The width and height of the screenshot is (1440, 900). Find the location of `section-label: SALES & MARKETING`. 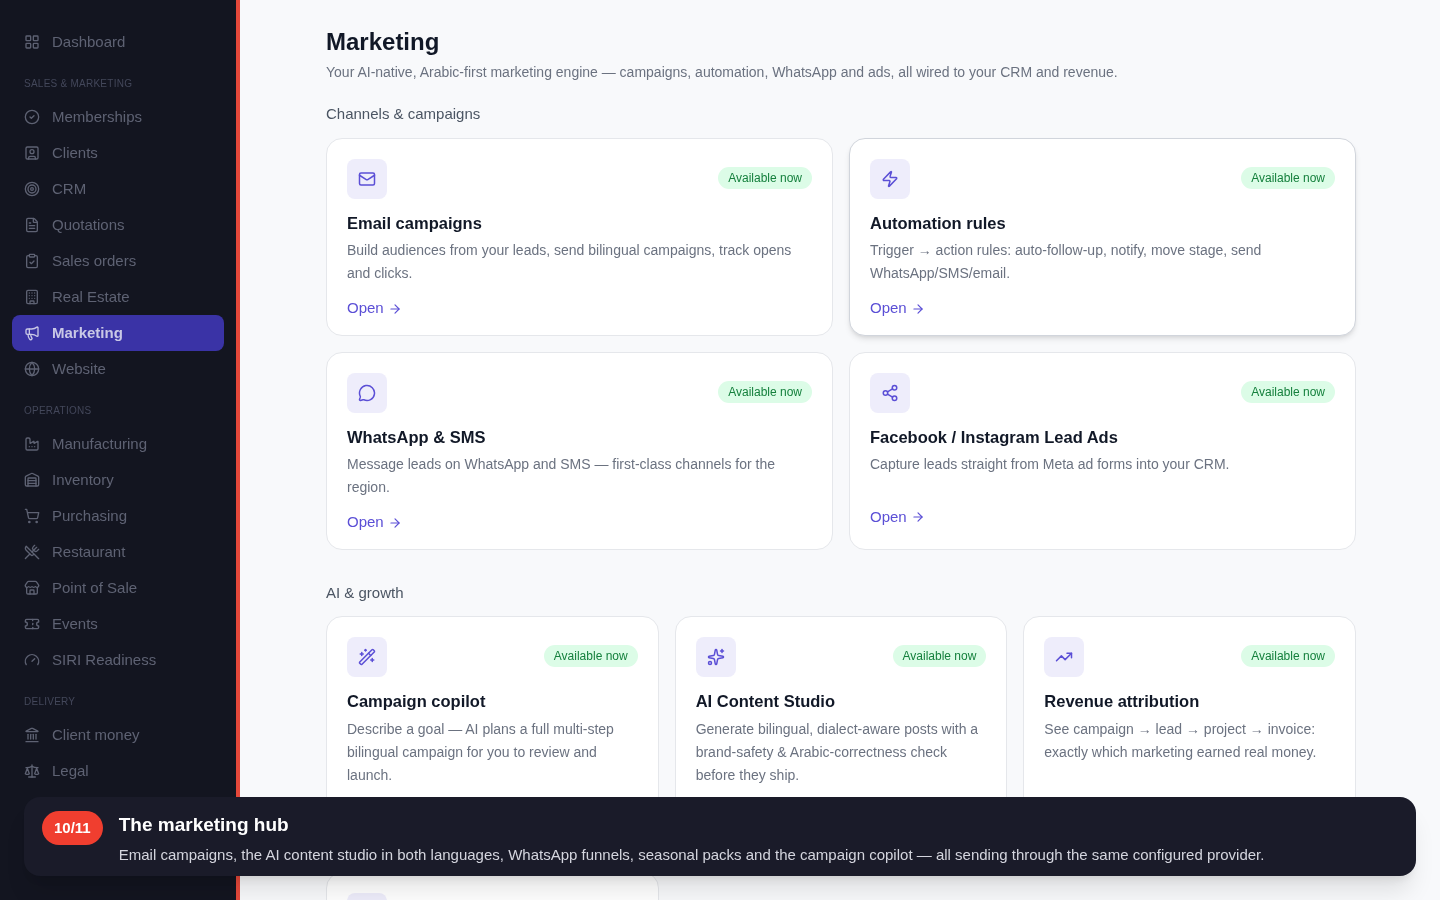

section-label: SALES & MARKETING is located at coordinates (78, 84).